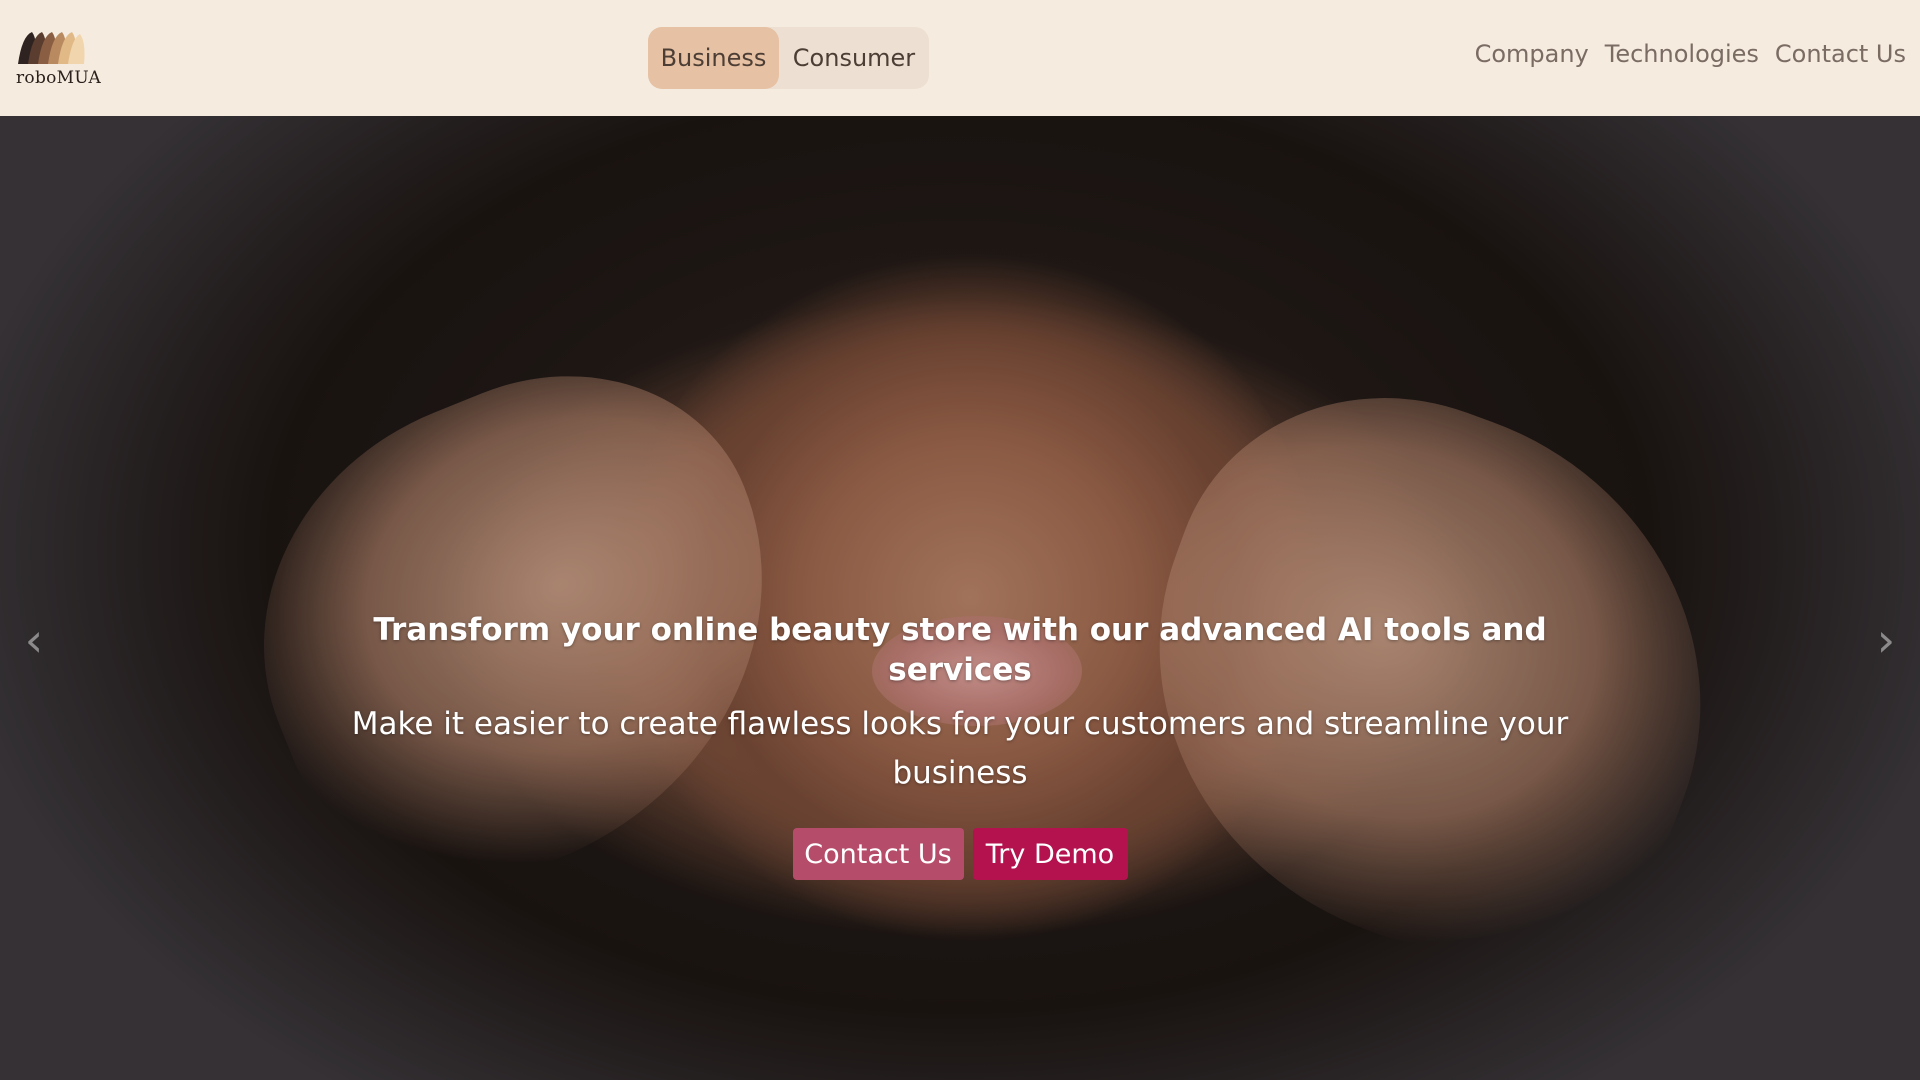 The width and height of the screenshot is (1920, 1080). What do you see at coordinates (854, 58) in the screenshot?
I see `segment-consumer: Consumer` at bounding box center [854, 58].